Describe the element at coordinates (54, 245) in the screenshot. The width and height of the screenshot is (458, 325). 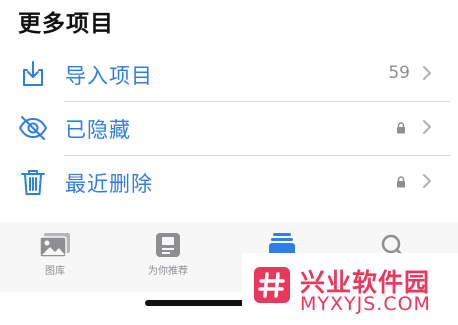
I see `photos-icon` at that location.